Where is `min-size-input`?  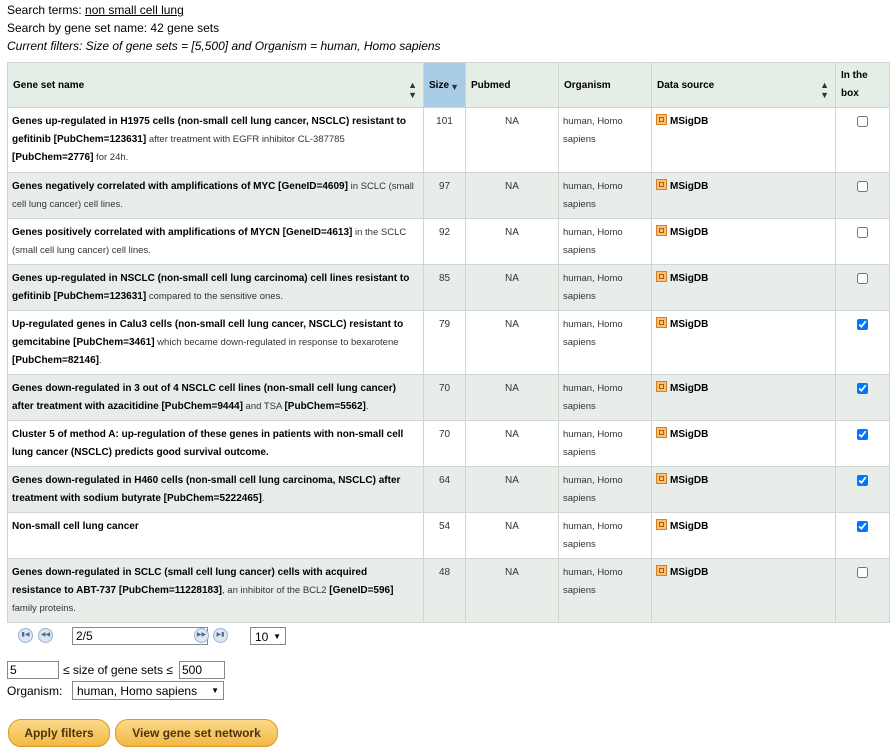
min-size-input is located at coordinates (33, 670).